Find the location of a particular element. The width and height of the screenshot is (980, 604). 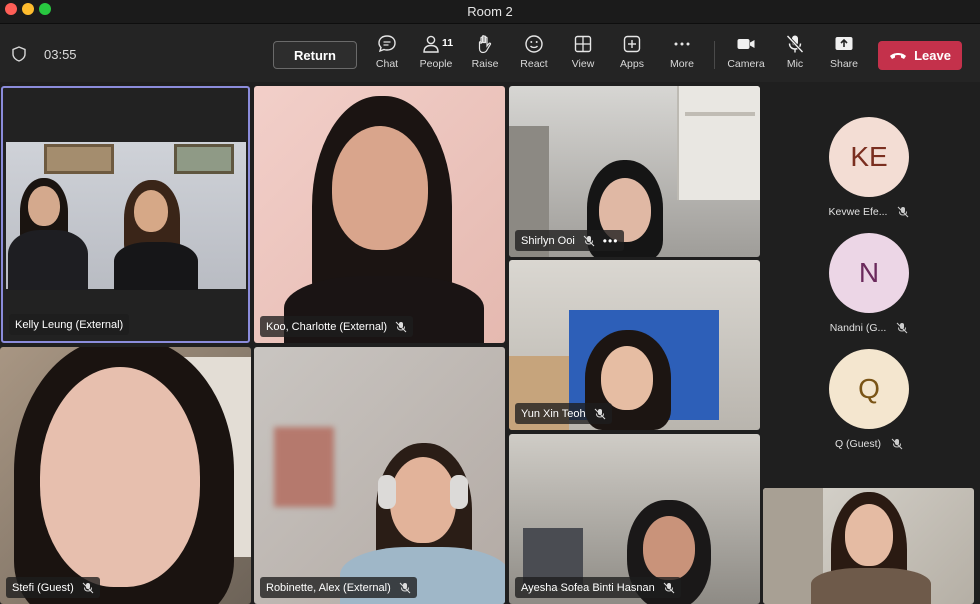

people-label: People is located at coordinates (436, 64).